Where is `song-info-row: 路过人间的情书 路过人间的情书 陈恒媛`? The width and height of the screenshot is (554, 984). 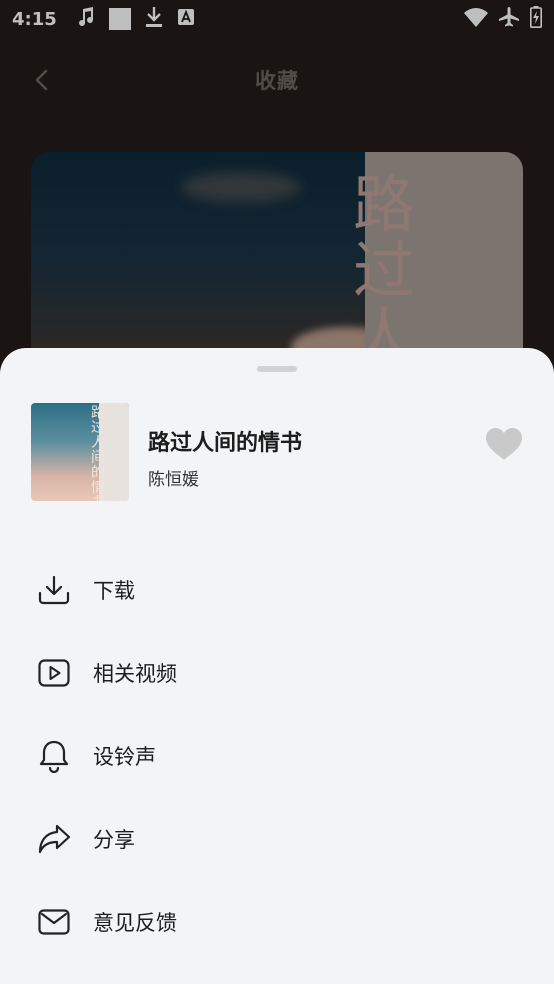
song-info-row: 路过人间的情书 路过人间的情书 陈恒媛 is located at coordinates (277, 452).